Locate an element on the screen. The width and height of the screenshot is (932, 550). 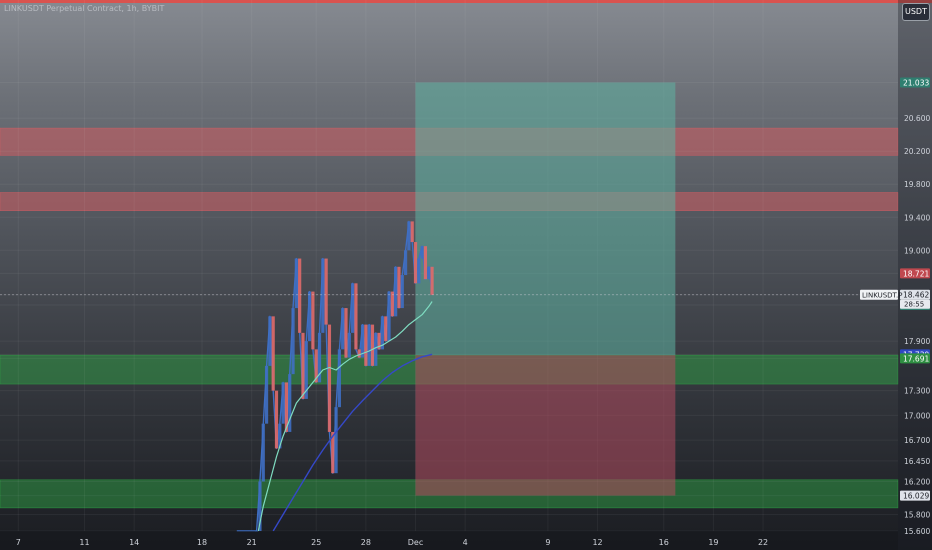
time-tick-label: 12 is located at coordinates (597, 542).